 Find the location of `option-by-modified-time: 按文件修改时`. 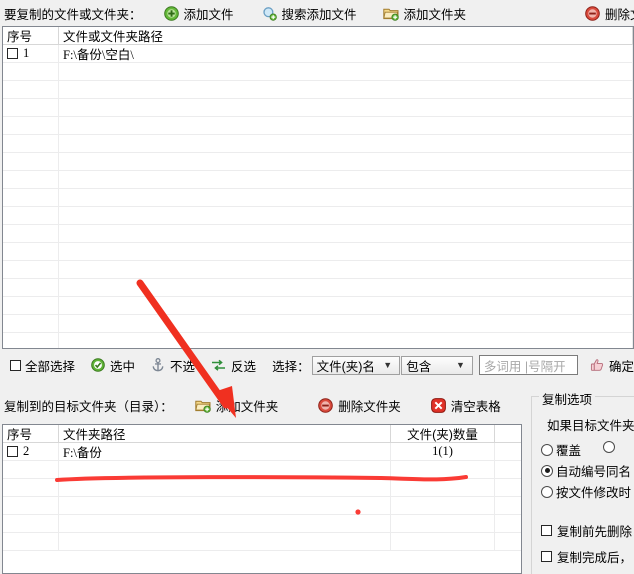

option-by-modified-time: 按文件修改时 is located at coordinates (586, 491).